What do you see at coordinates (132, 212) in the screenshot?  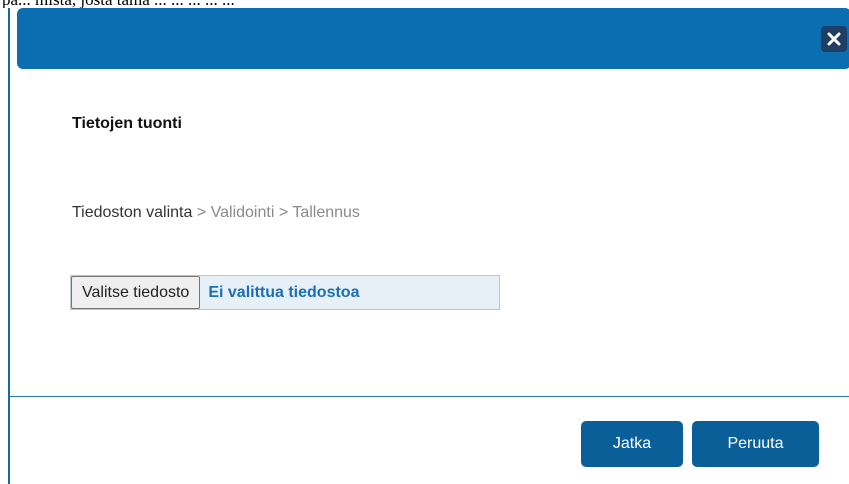 I see `step-current: Tiedoston valinta` at bounding box center [132, 212].